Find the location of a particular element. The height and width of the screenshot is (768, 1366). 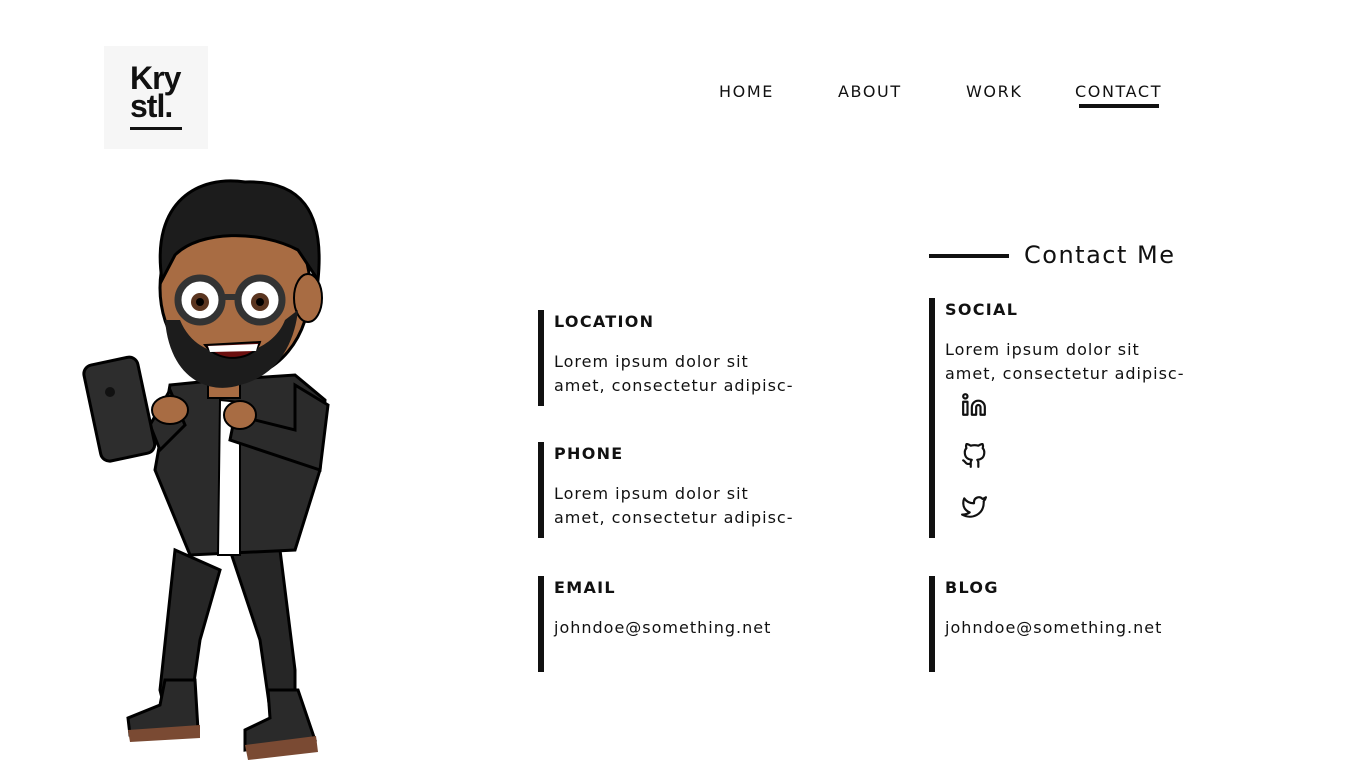

avatar-illustration is located at coordinates (206, 469).